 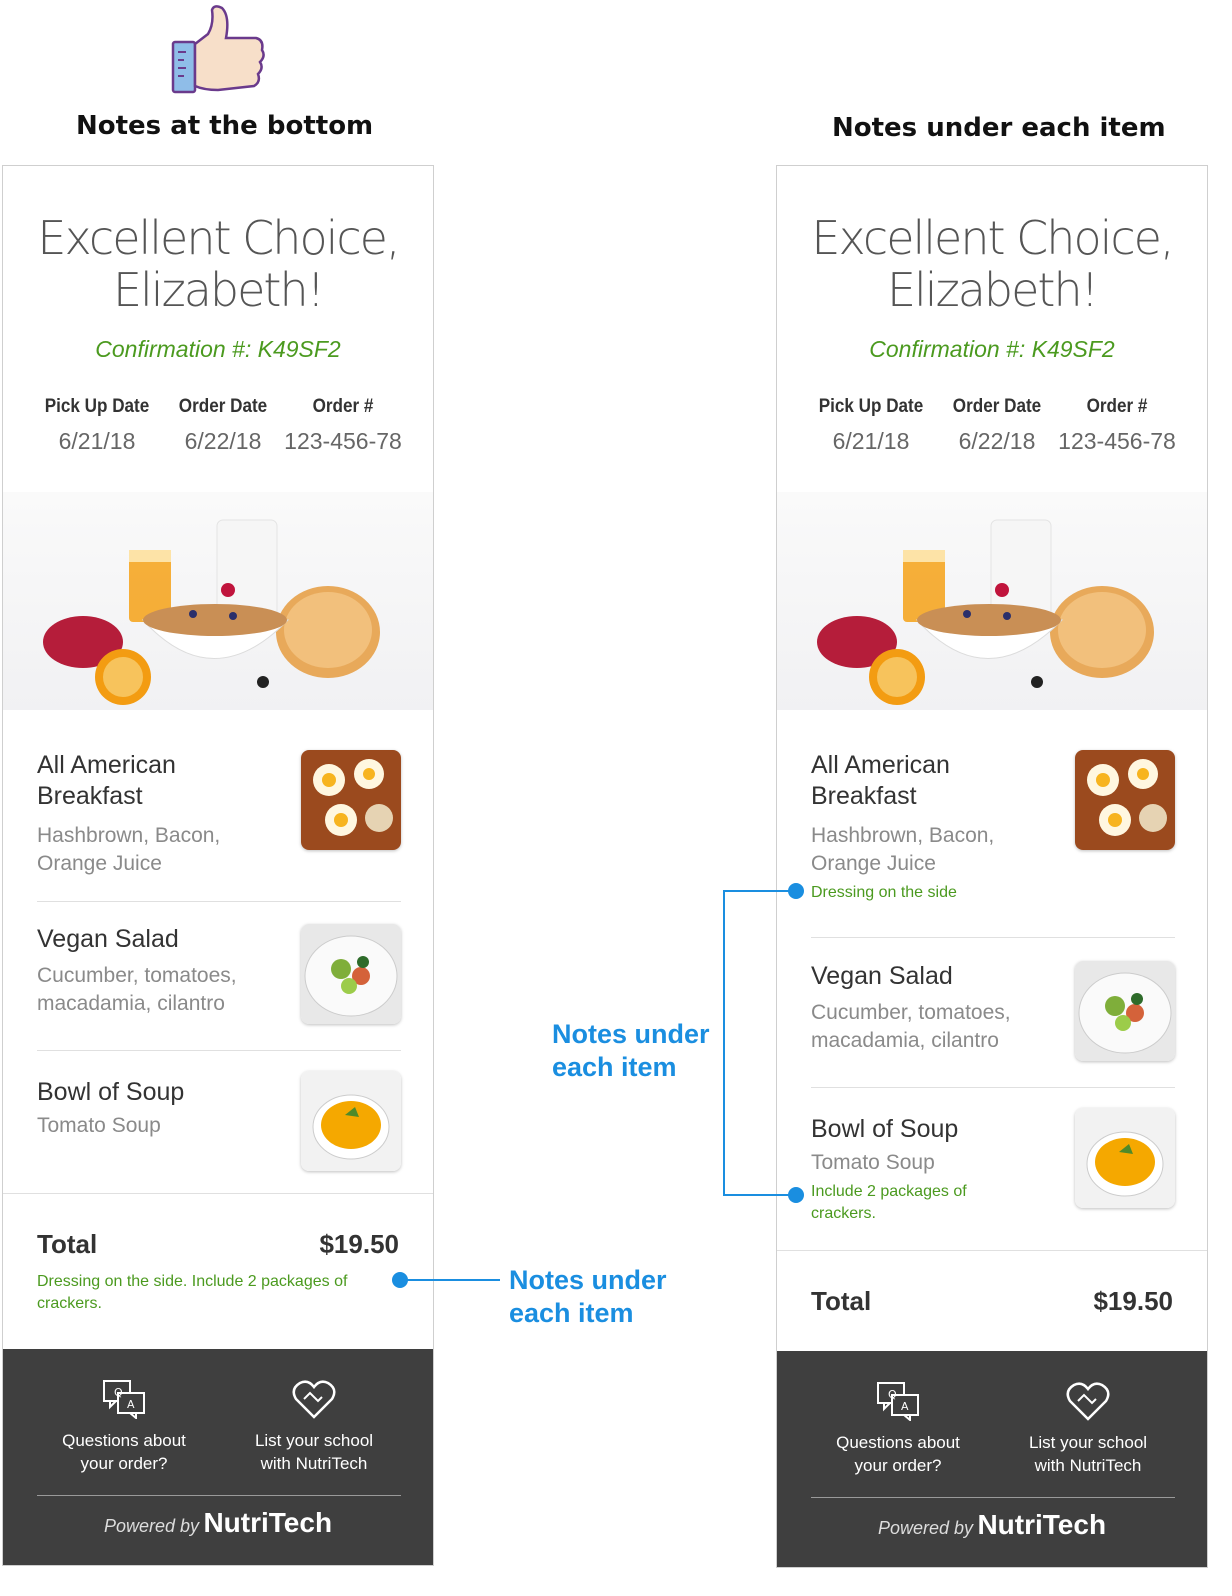 I want to click on list-school-line: List your school, so click(x=314, y=1440).